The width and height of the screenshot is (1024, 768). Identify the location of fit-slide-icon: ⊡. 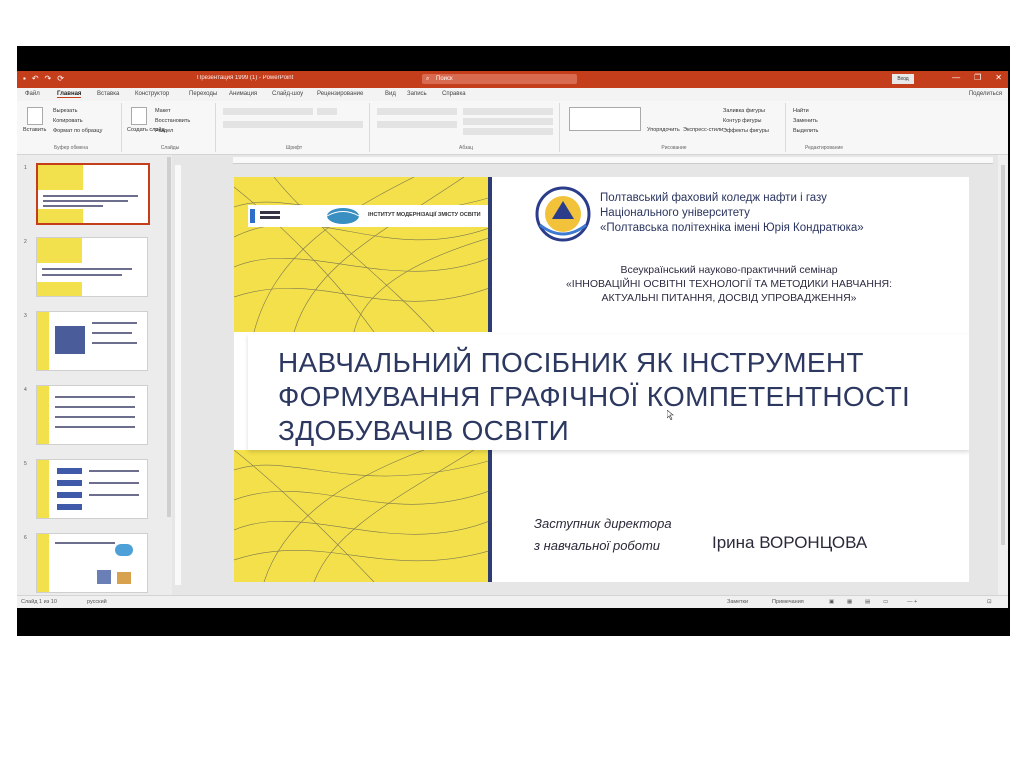
(989, 602).